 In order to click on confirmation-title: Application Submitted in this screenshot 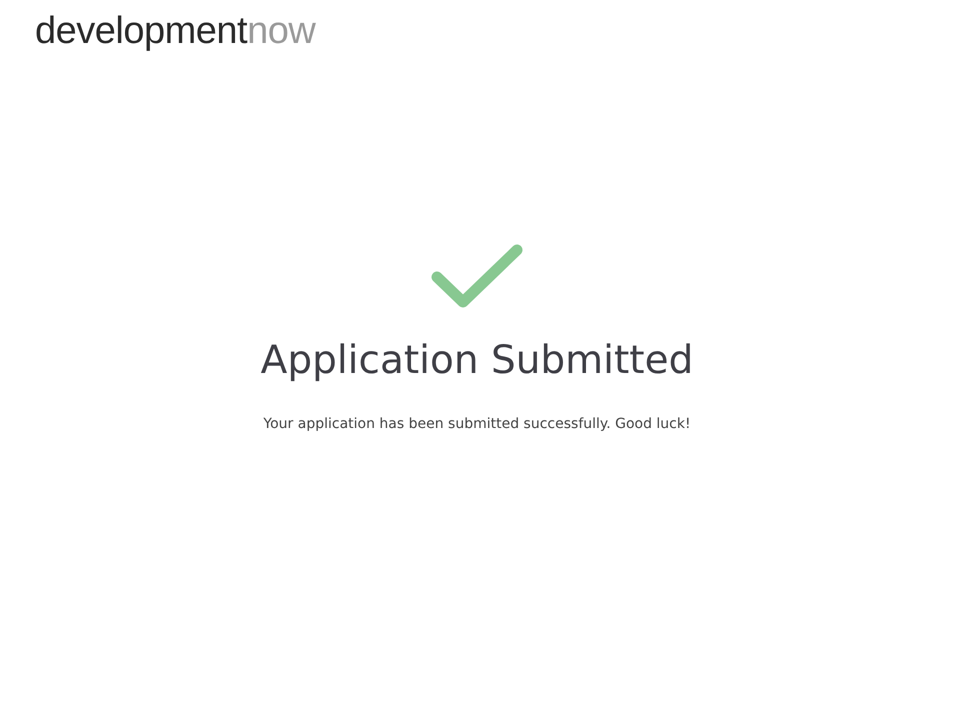, I will do `click(477, 361)`.